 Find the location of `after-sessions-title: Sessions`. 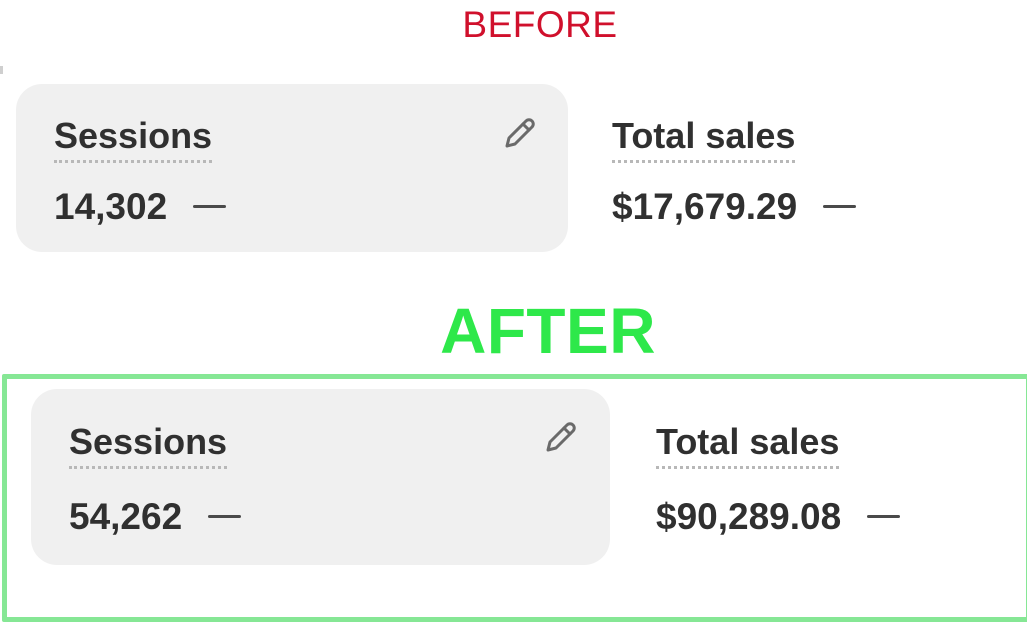

after-sessions-title: Sessions is located at coordinates (148, 446).